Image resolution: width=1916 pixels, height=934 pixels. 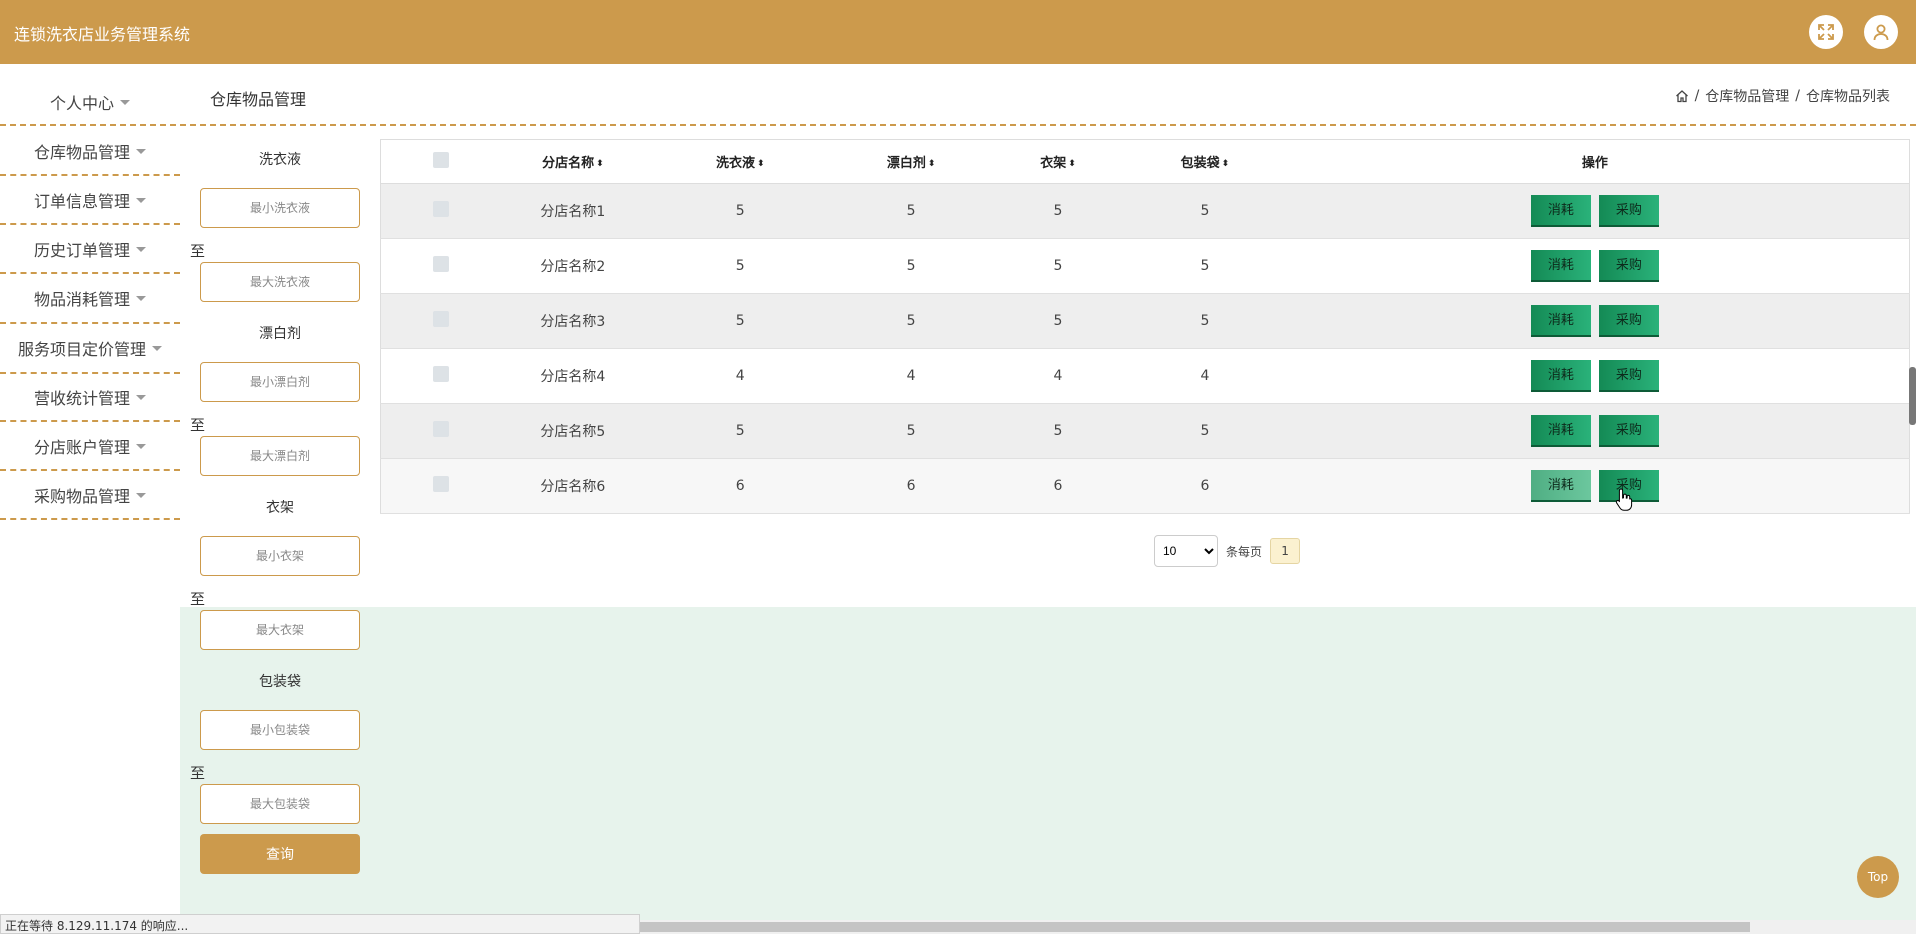 I want to click on filter-label-bag: 包装袋, so click(x=280, y=682).